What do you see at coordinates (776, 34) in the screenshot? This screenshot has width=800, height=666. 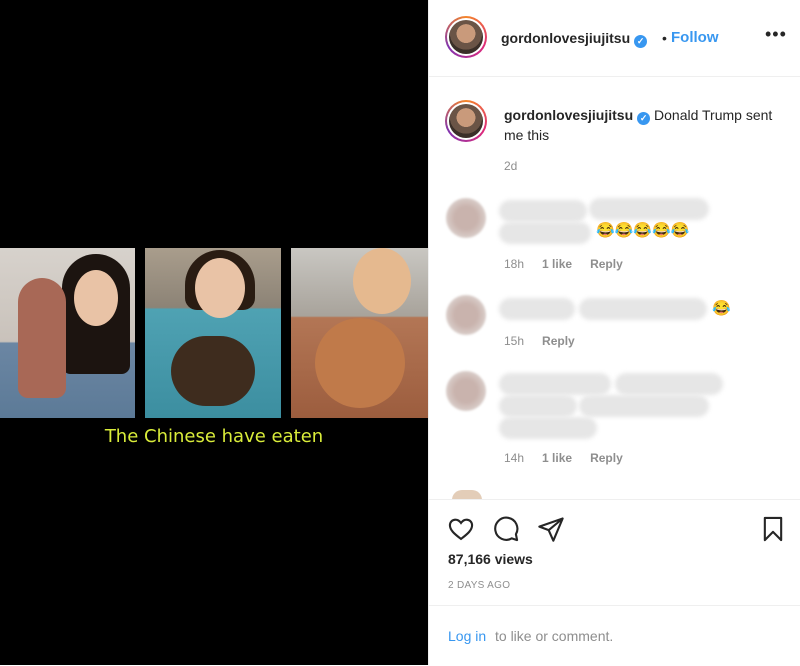 I see `more-options-icon: •••` at bounding box center [776, 34].